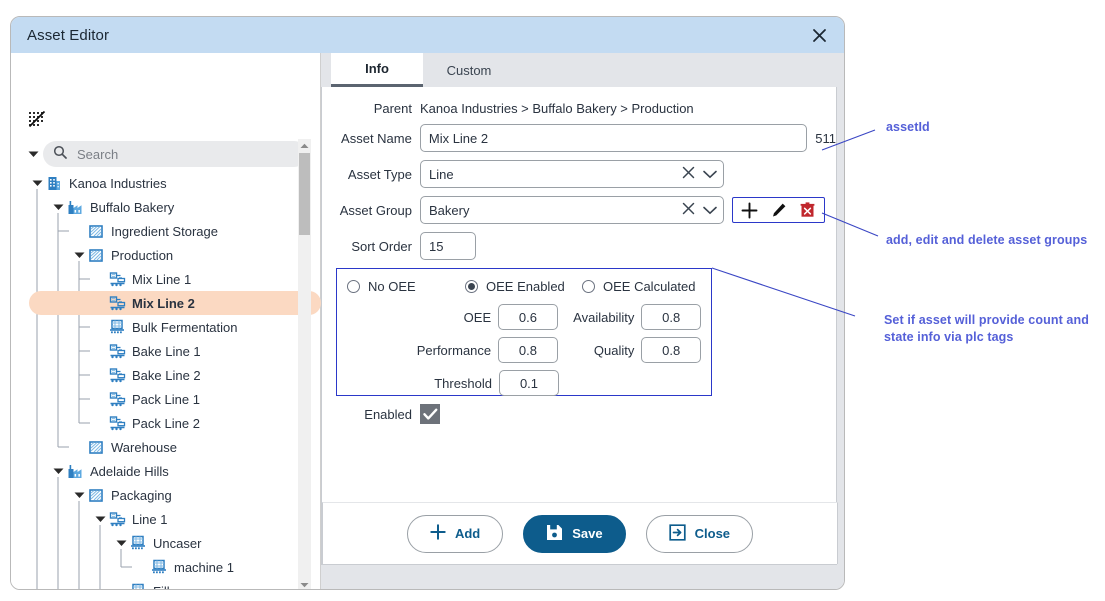 This screenshot has height=601, width=1105. Describe the element at coordinates (175, 303) in the screenshot. I see `tree-item: Mix Line 2` at that location.